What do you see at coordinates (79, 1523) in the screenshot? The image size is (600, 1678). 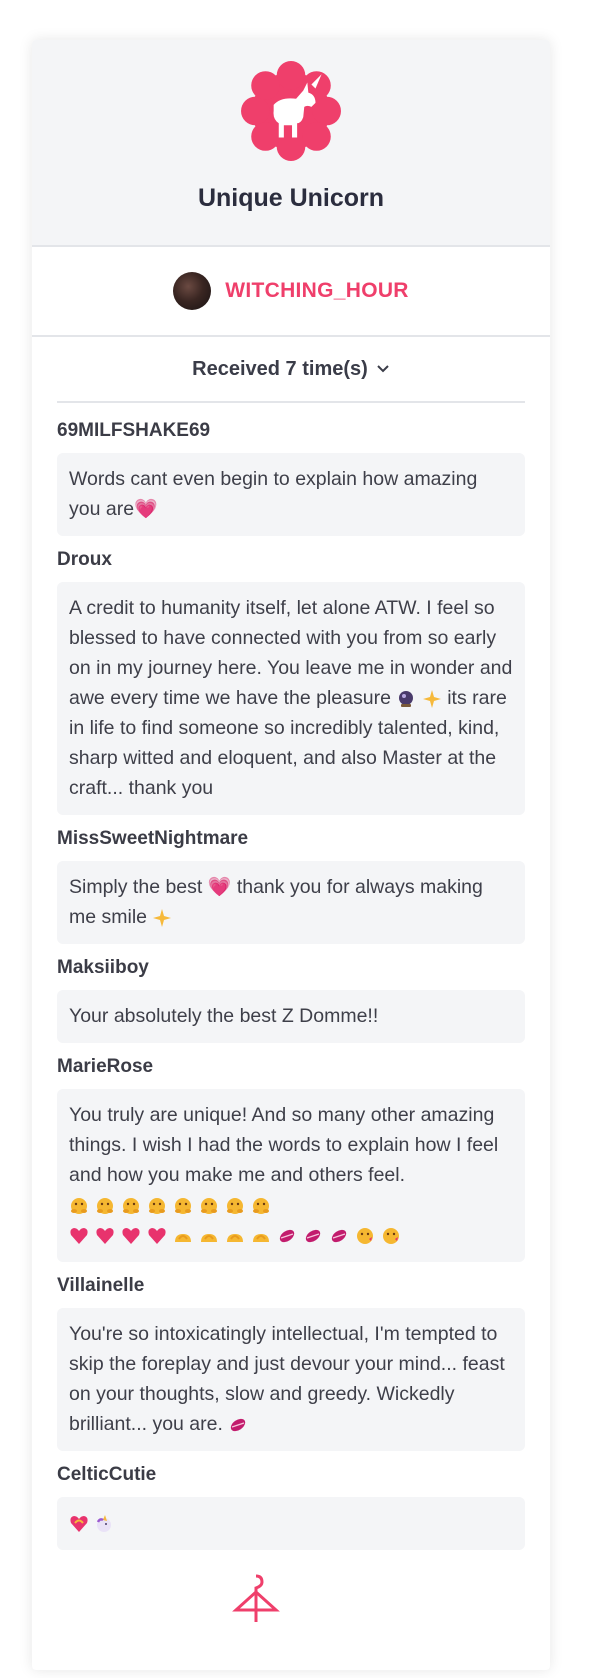 I see `heart-on-fire-icon` at bounding box center [79, 1523].